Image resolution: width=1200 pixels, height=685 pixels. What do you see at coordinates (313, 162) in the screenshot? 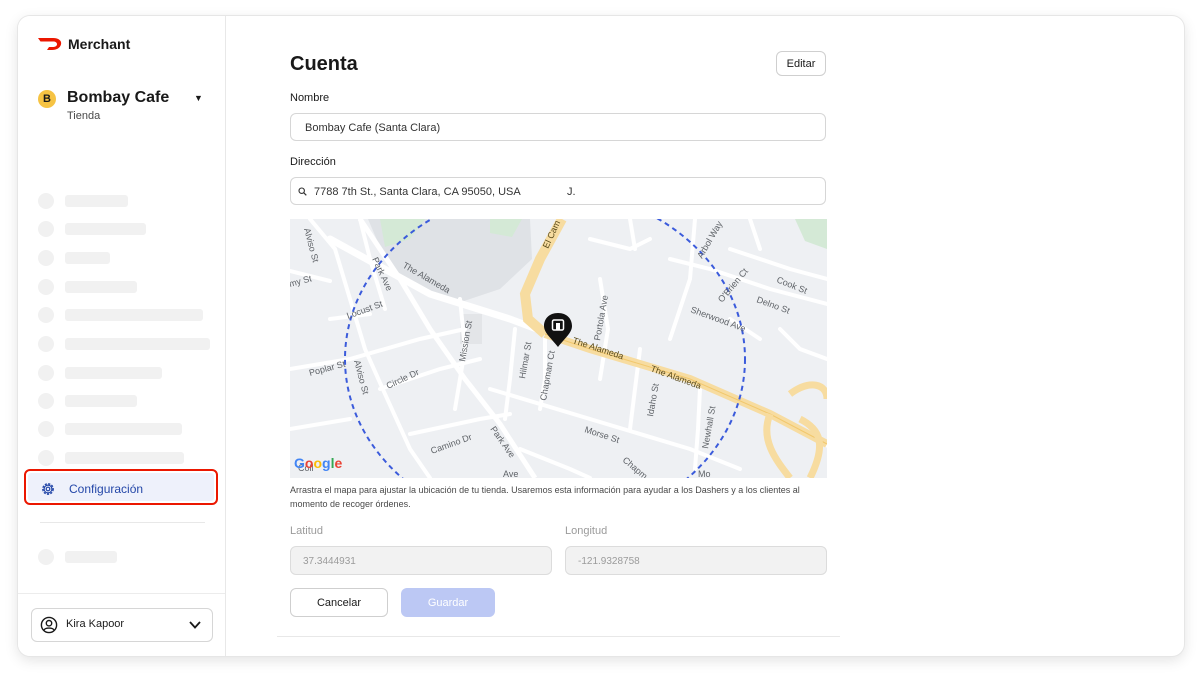
I see `address-label: Dirección` at bounding box center [313, 162].